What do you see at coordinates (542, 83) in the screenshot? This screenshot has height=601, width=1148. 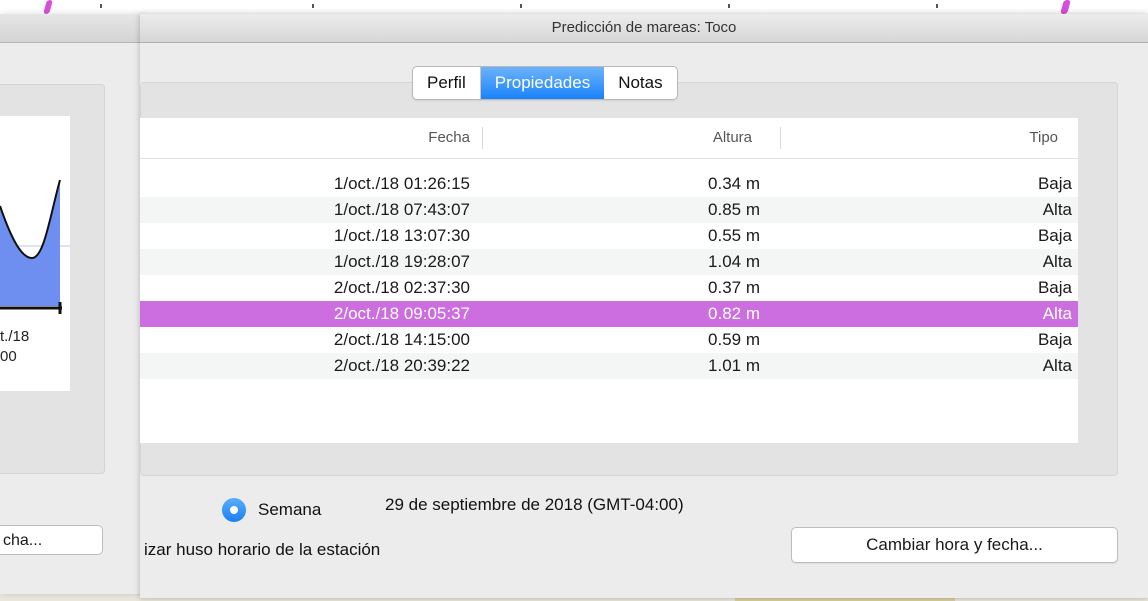 I see `tab-propiedades: Propiedades` at bounding box center [542, 83].